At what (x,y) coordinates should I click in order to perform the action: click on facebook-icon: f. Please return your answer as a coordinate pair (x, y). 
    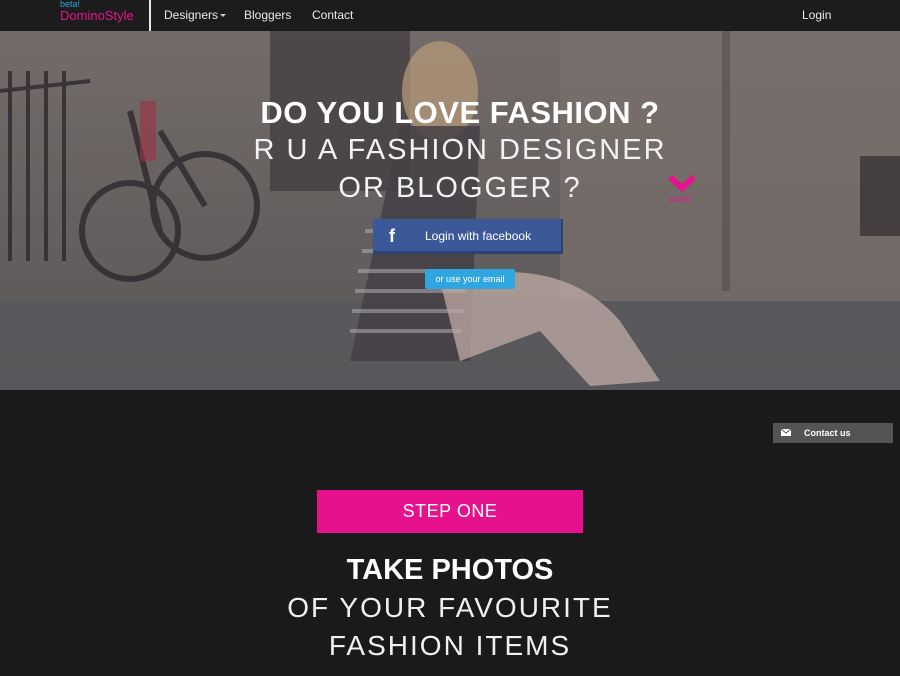
    Looking at the image, I should click on (392, 236).